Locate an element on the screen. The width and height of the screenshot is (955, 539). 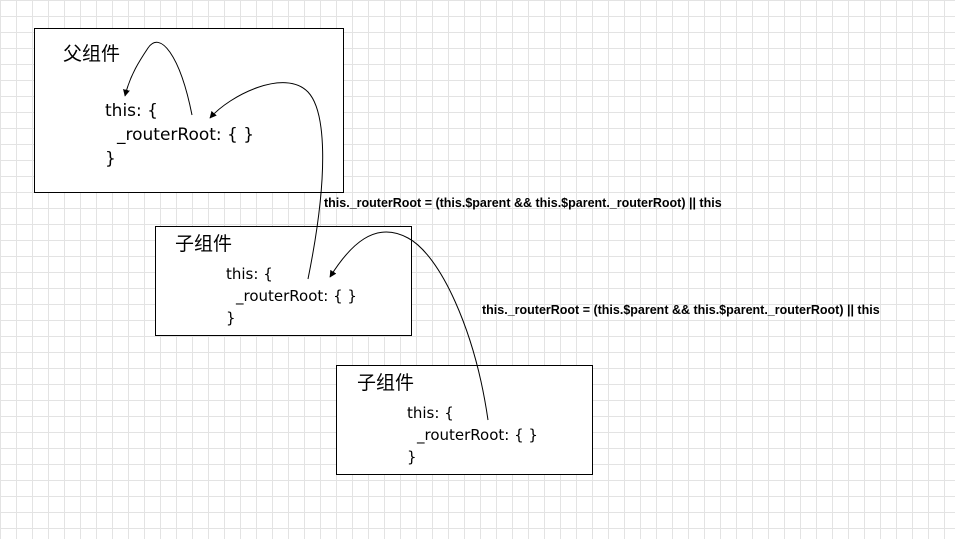
child-component-title-1: 子组件 is located at coordinates (204, 244).